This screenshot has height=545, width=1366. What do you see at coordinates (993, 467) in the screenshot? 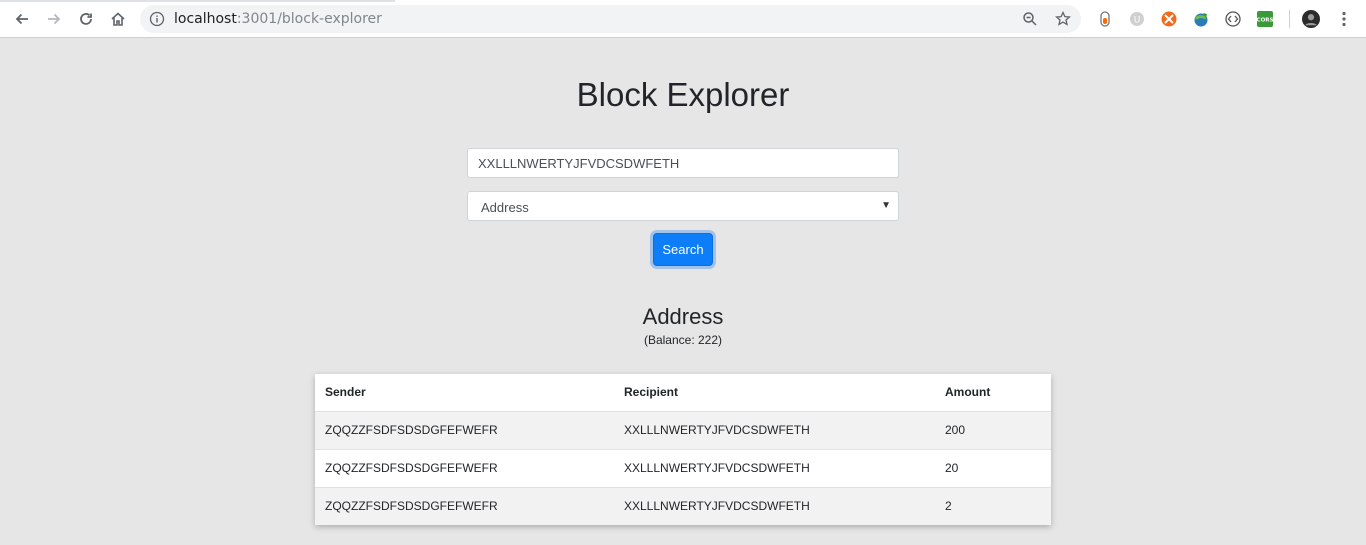
I see `cell-amount: 20` at bounding box center [993, 467].